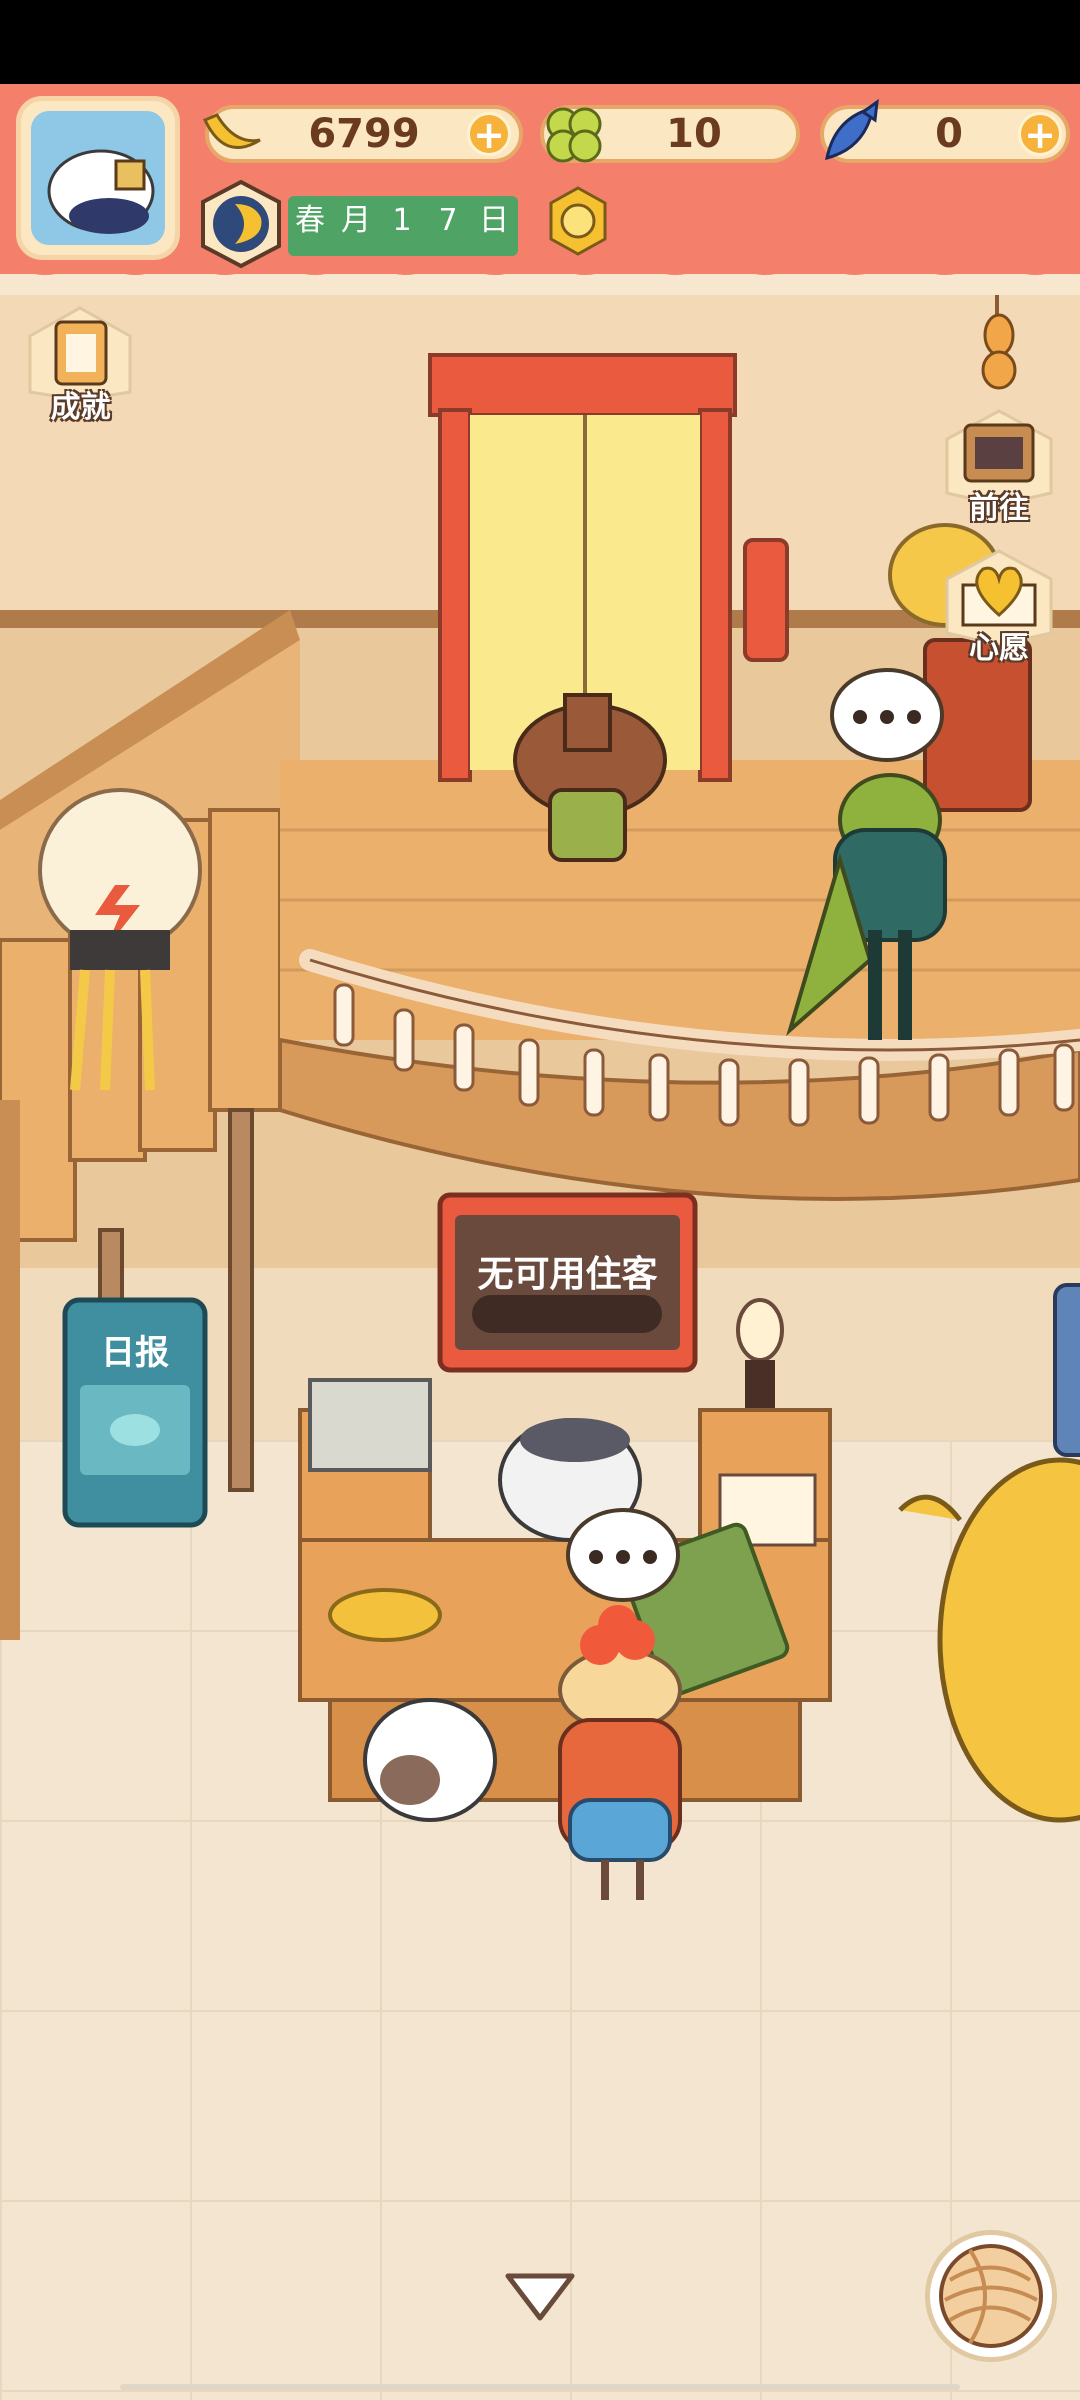  I want to click on newspaper-label: 日报, so click(135, 1349).